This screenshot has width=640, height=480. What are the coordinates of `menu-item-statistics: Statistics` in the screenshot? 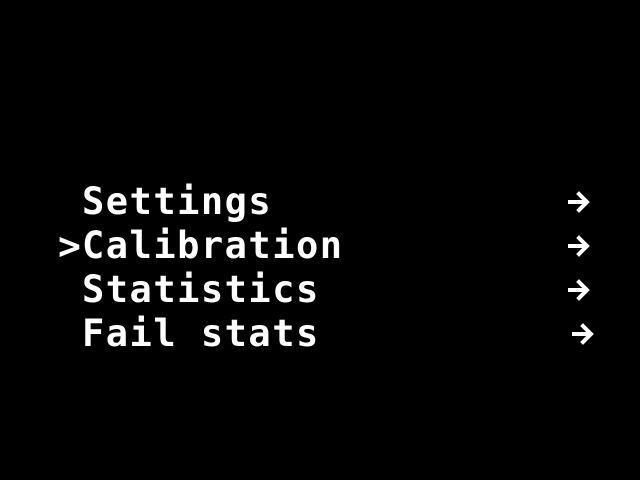 It's located at (320, 290).